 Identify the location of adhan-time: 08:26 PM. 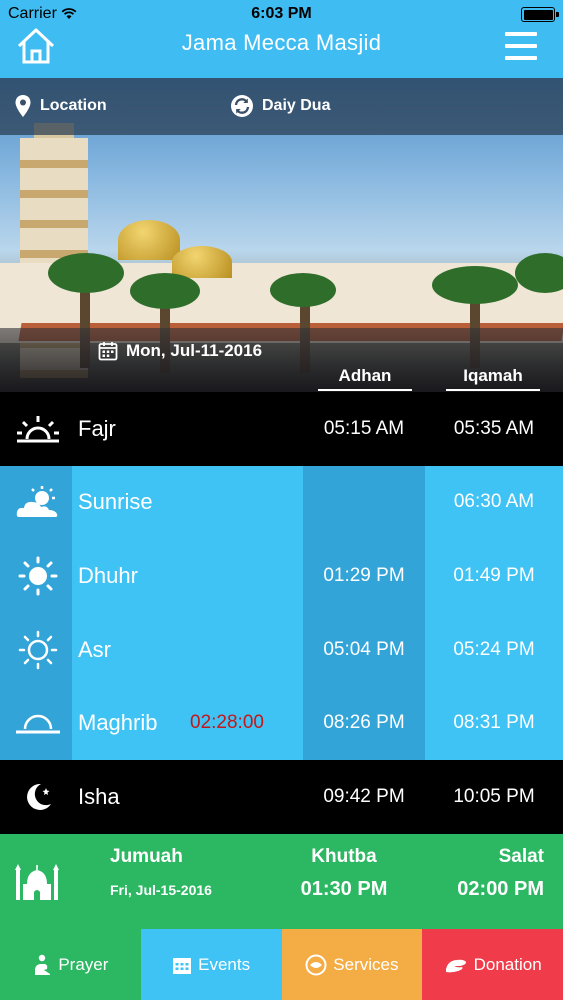
(364, 723).